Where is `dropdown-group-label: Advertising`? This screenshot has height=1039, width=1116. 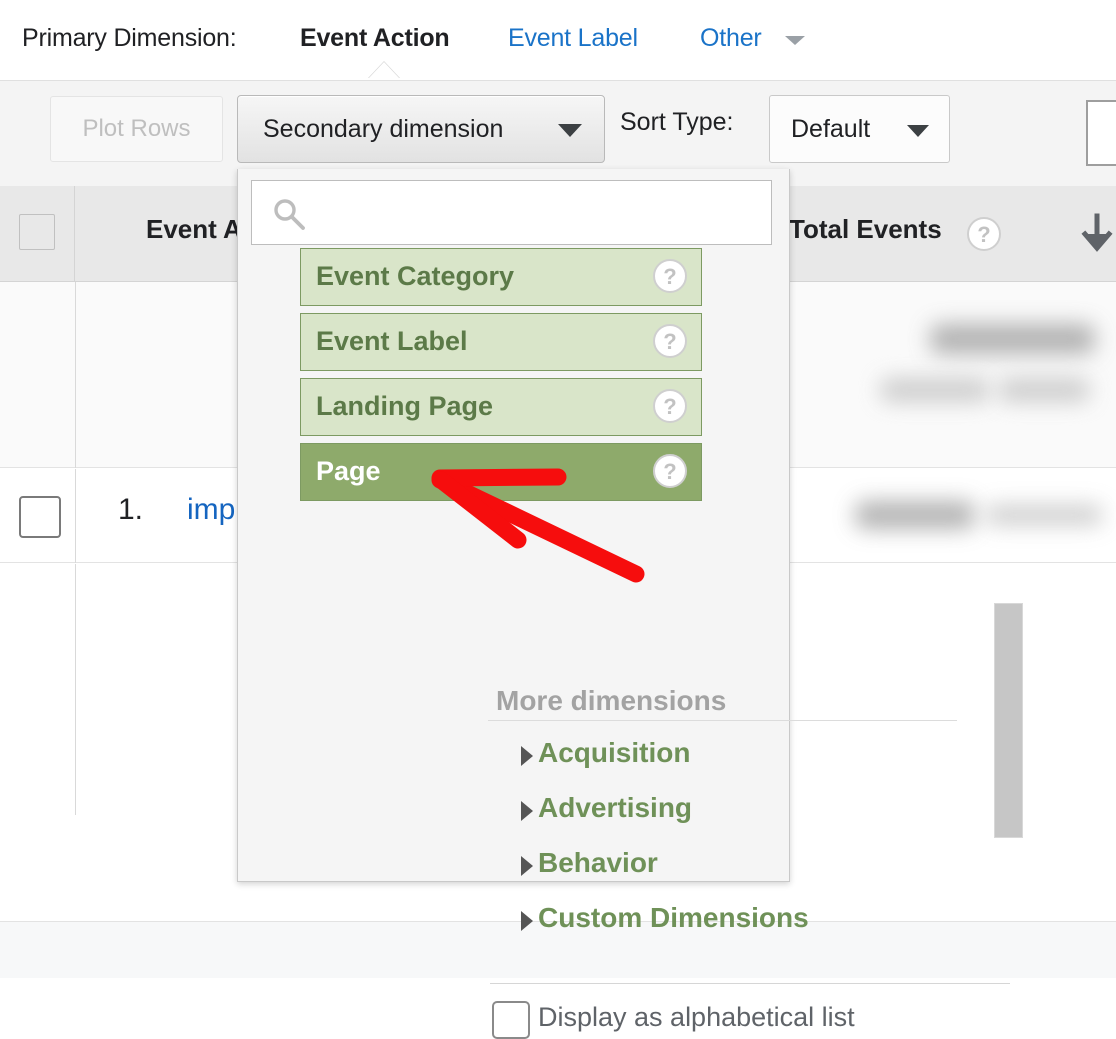 dropdown-group-label: Advertising is located at coordinates (615, 807).